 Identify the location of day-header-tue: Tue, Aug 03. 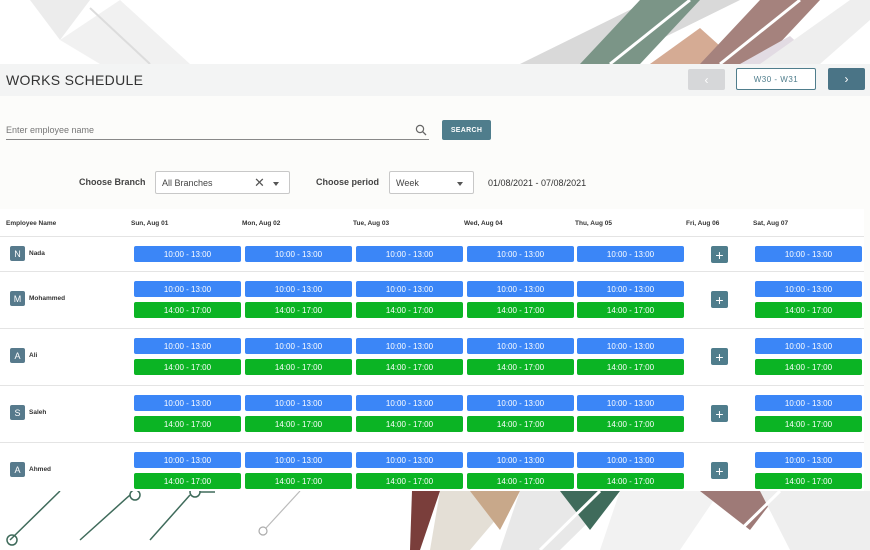
(371, 223).